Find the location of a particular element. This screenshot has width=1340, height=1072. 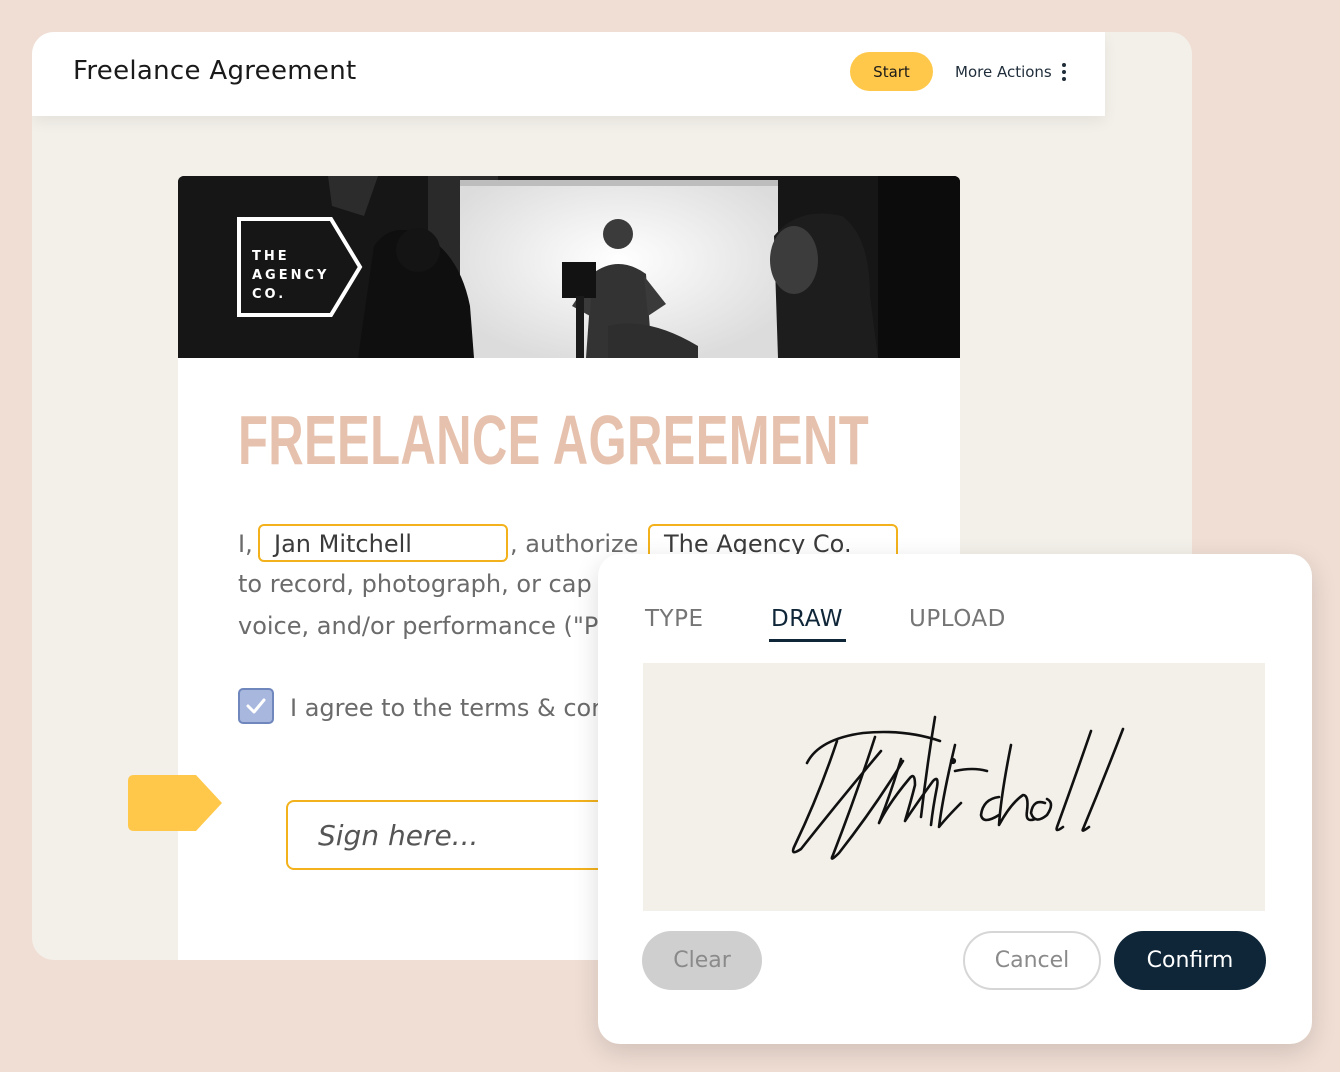

more-actions-button: More Actions is located at coordinates (1010, 72).